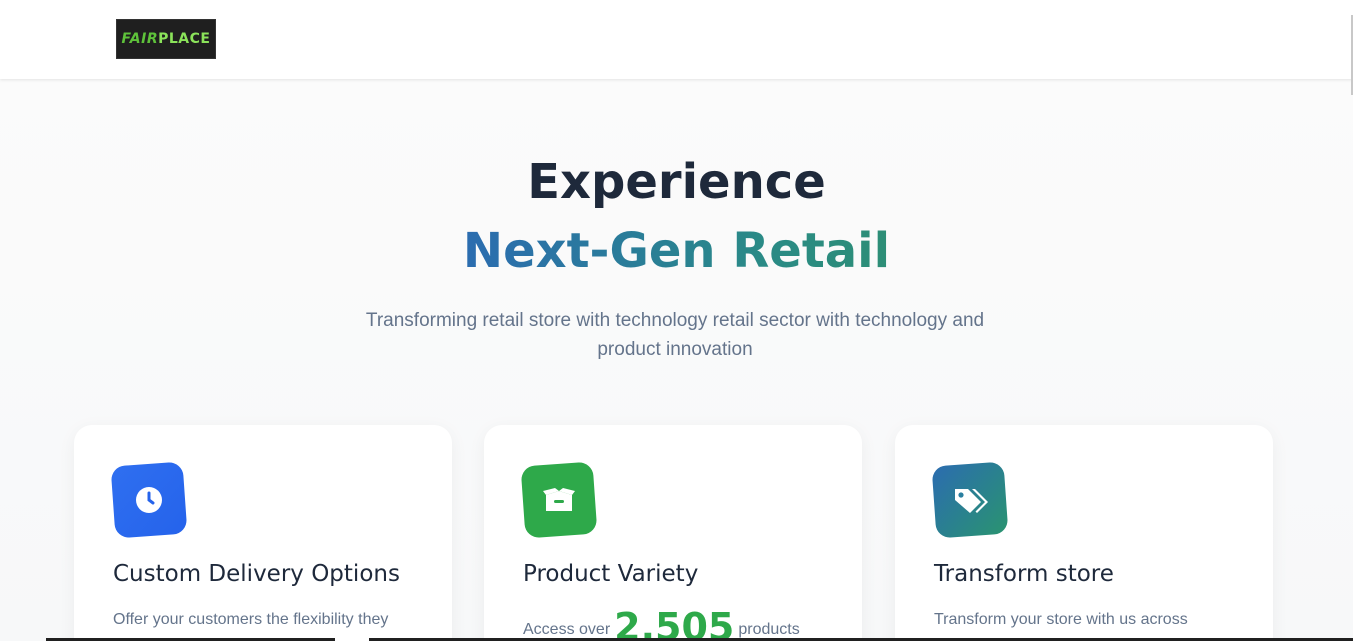  I want to click on top-navbar: FAIR PLACE, so click(676, 47).